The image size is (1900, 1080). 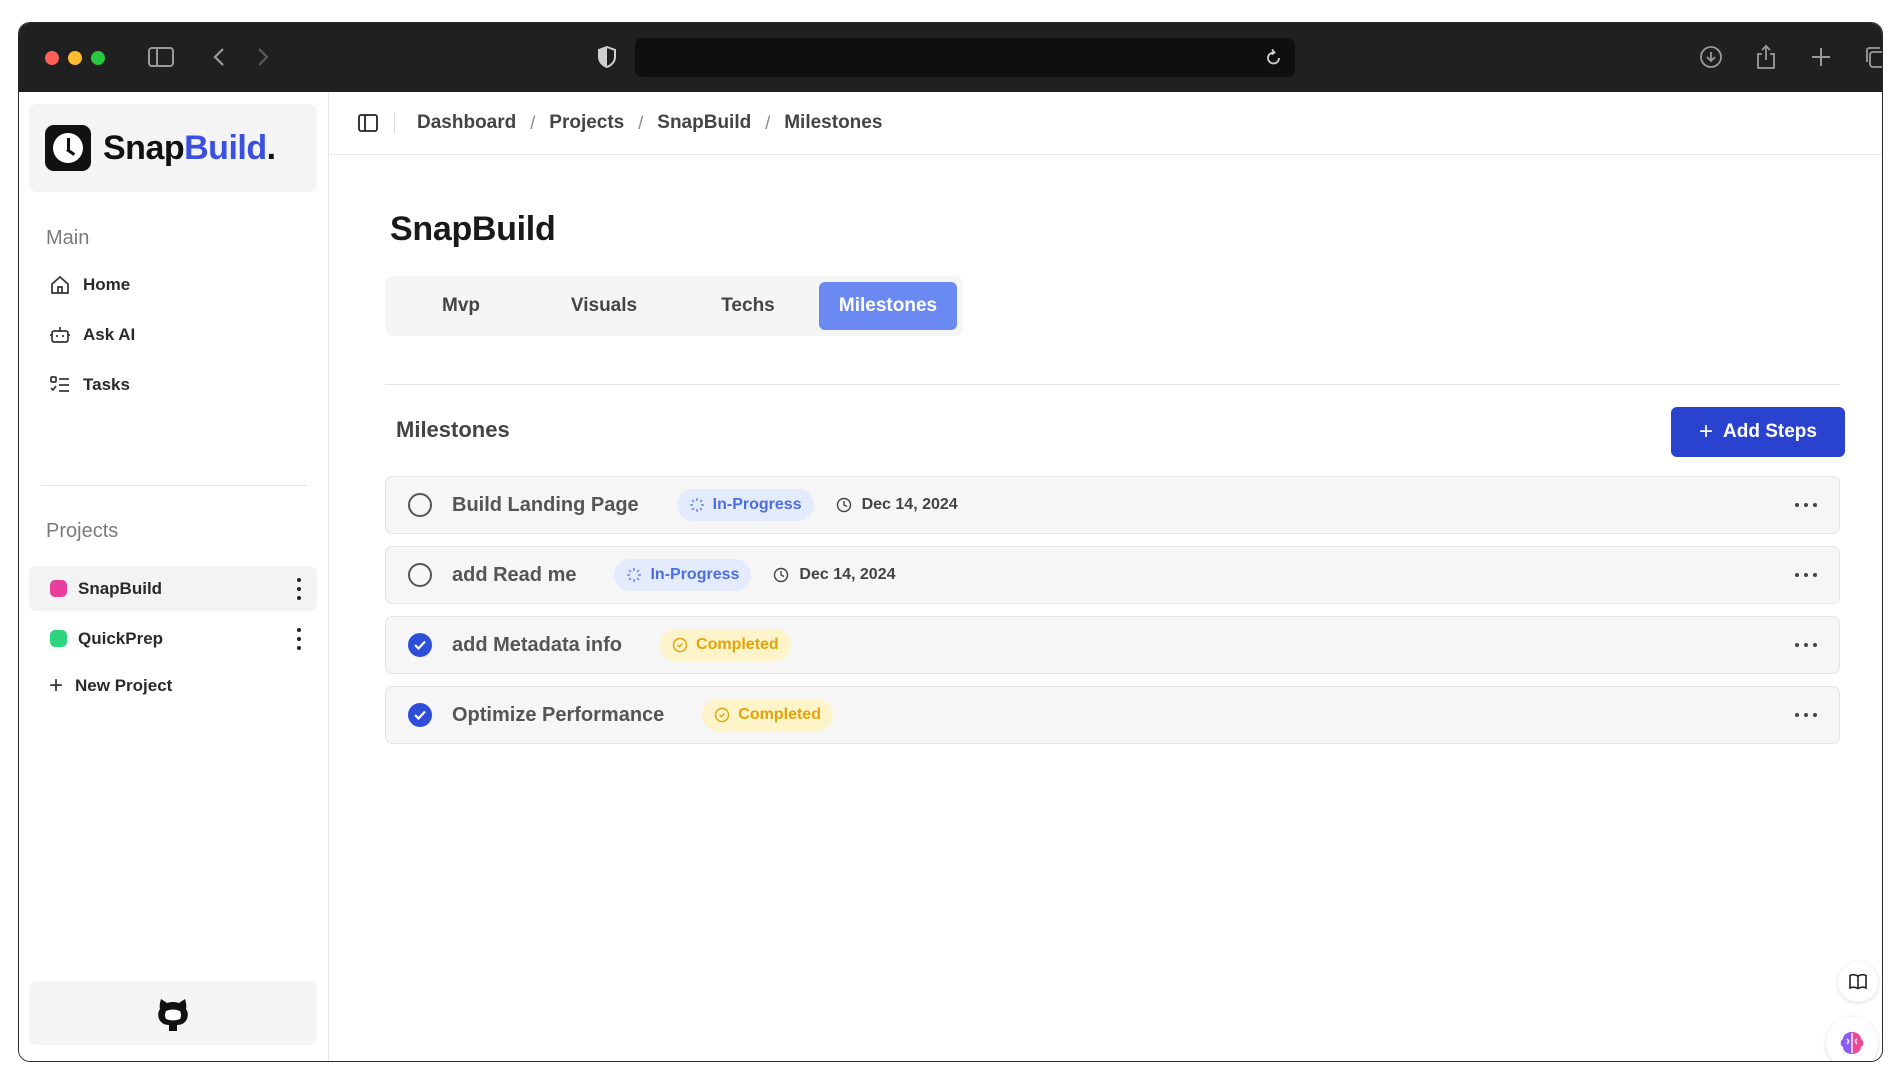 I want to click on section-divider, so click(x=1112, y=384).